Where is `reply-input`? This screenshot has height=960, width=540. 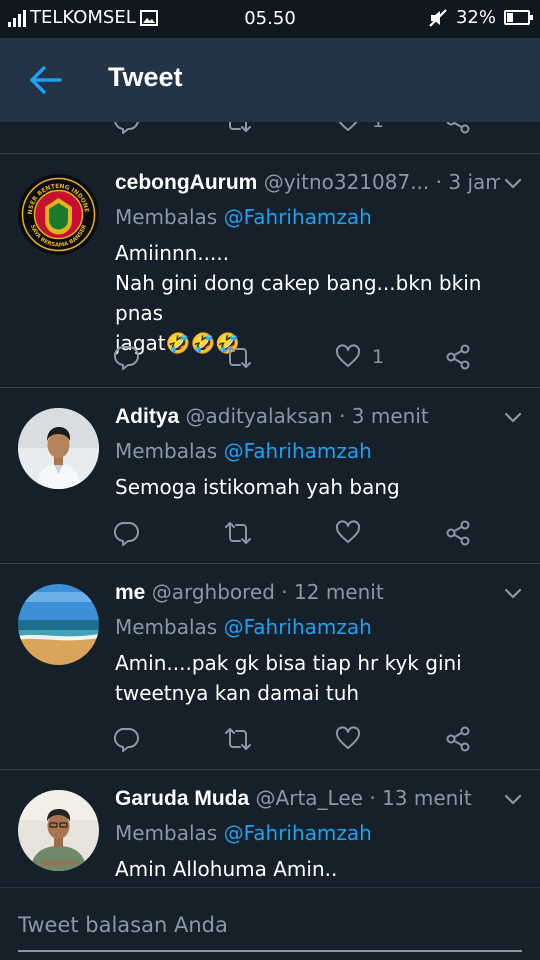 reply-input is located at coordinates (270, 925).